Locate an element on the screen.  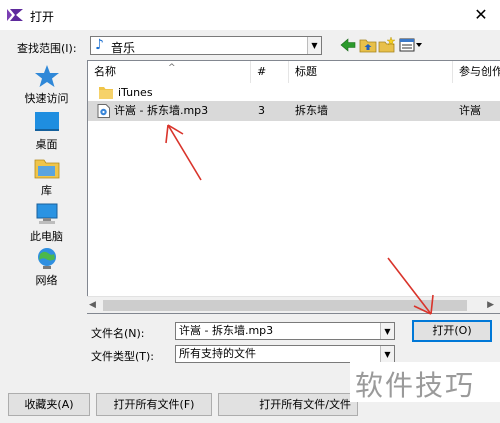
open-all-files-button: 打开所有文件(F) is located at coordinates (154, 404).